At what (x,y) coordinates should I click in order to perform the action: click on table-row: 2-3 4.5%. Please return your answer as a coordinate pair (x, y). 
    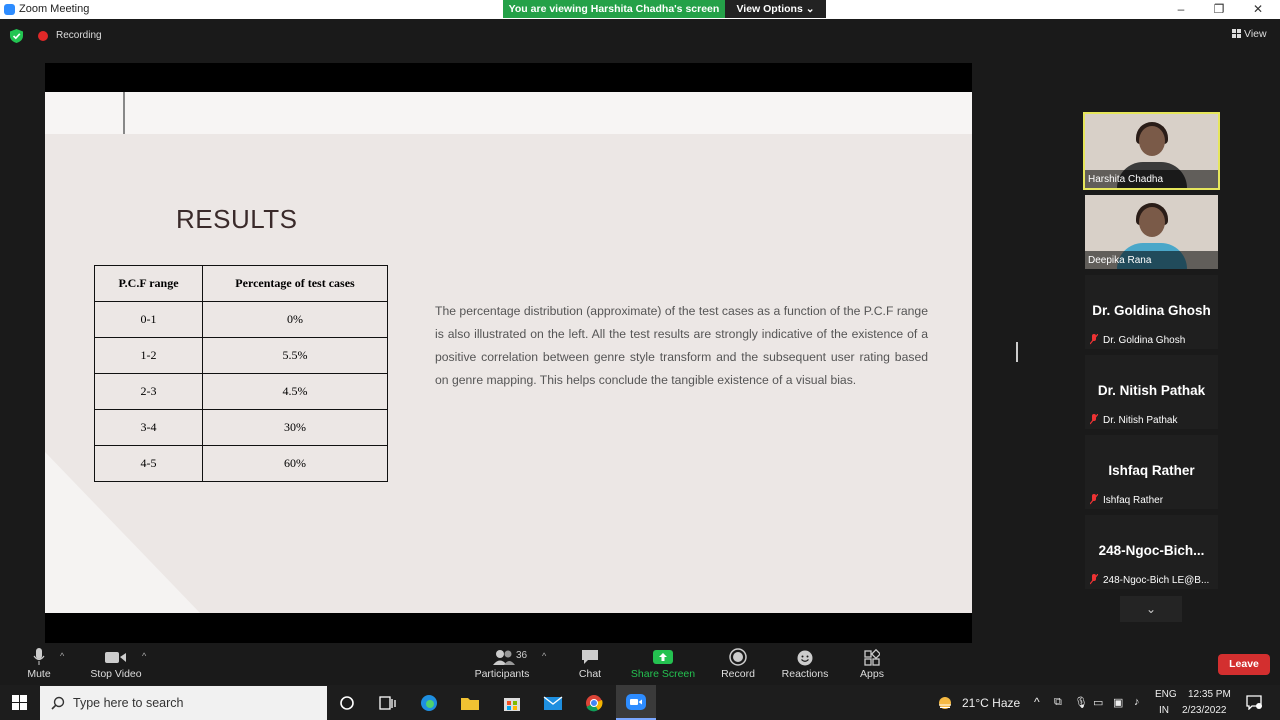
    Looking at the image, I should click on (241, 391).